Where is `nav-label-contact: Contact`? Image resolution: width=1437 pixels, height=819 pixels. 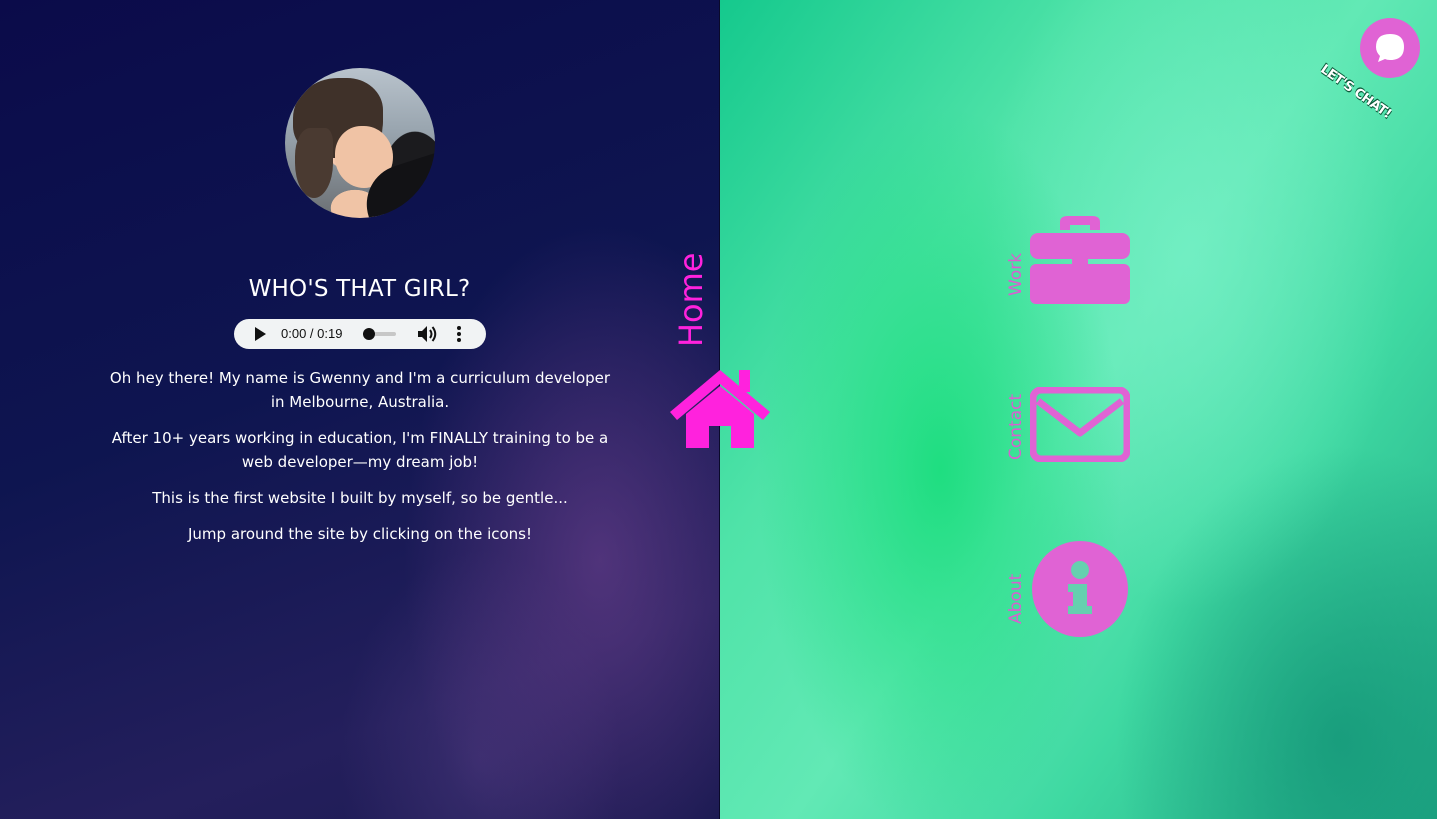 nav-label-contact: Contact is located at coordinates (1016, 427).